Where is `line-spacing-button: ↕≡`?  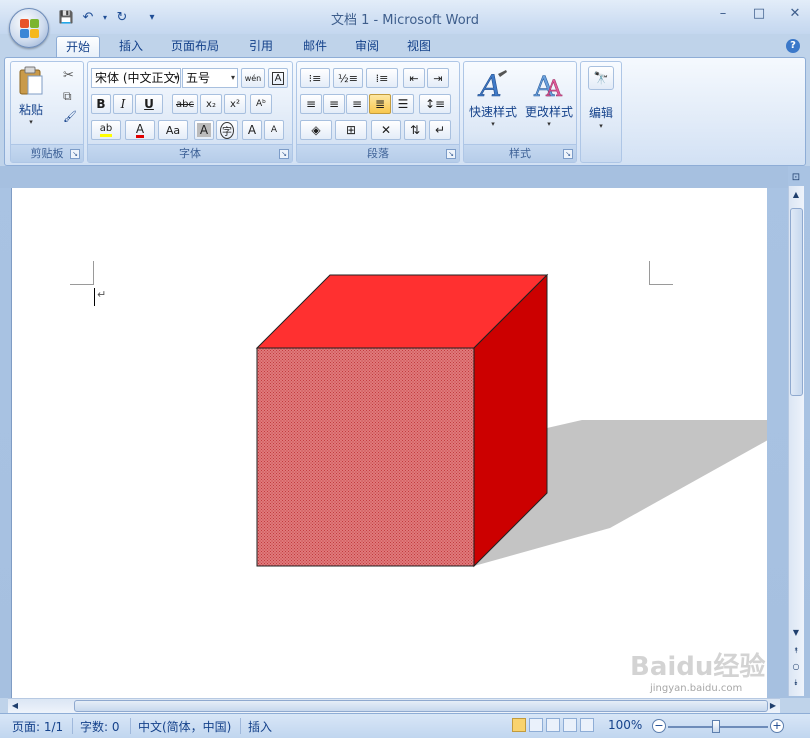
line-spacing-button: ↕≡ is located at coordinates (435, 104).